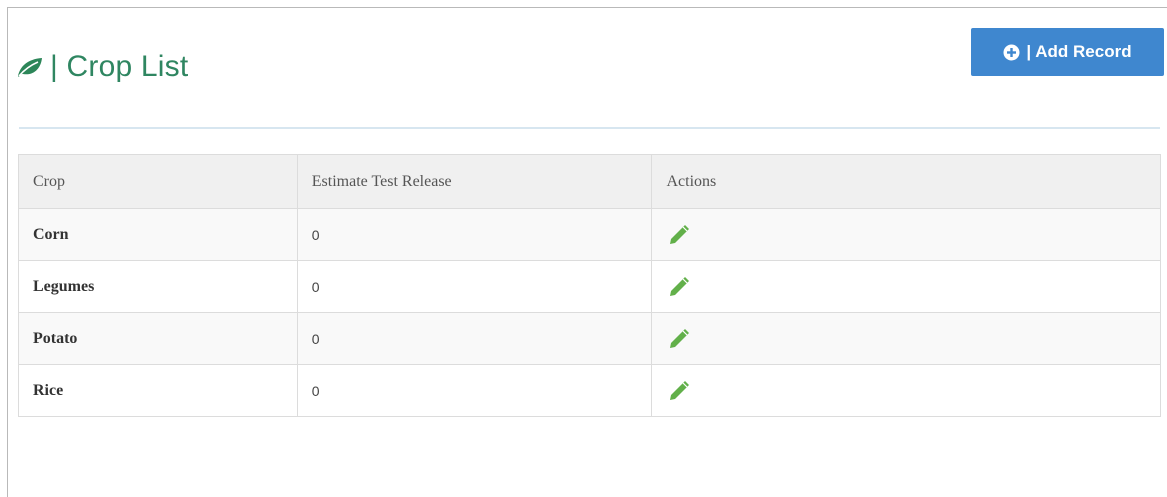 The width and height of the screenshot is (1167, 497). What do you see at coordinates (158, 234) in the screenshot?
I see `crop-cell: Corn` at bounding box center [158, 234].